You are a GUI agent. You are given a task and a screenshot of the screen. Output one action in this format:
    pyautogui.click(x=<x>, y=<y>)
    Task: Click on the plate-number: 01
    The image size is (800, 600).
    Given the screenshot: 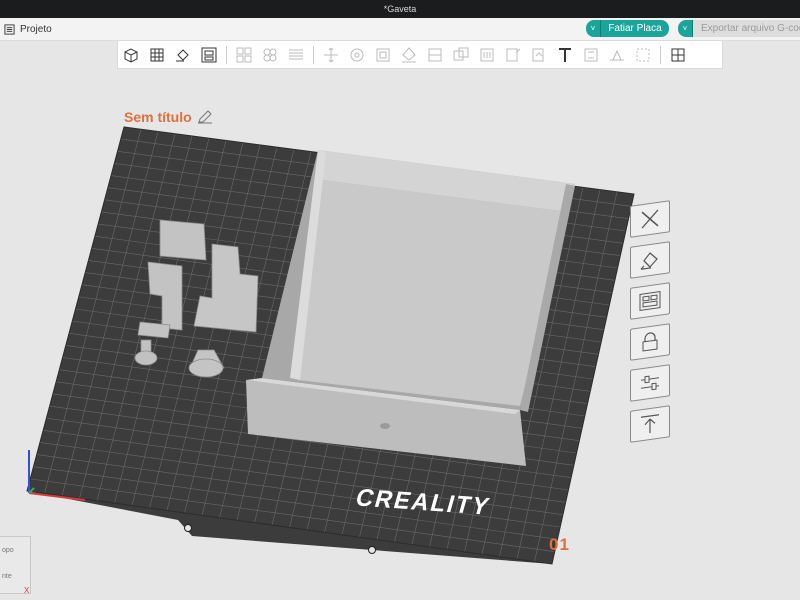 What is the action you would take?
    pyautogui.click(x=559, y=544)
    